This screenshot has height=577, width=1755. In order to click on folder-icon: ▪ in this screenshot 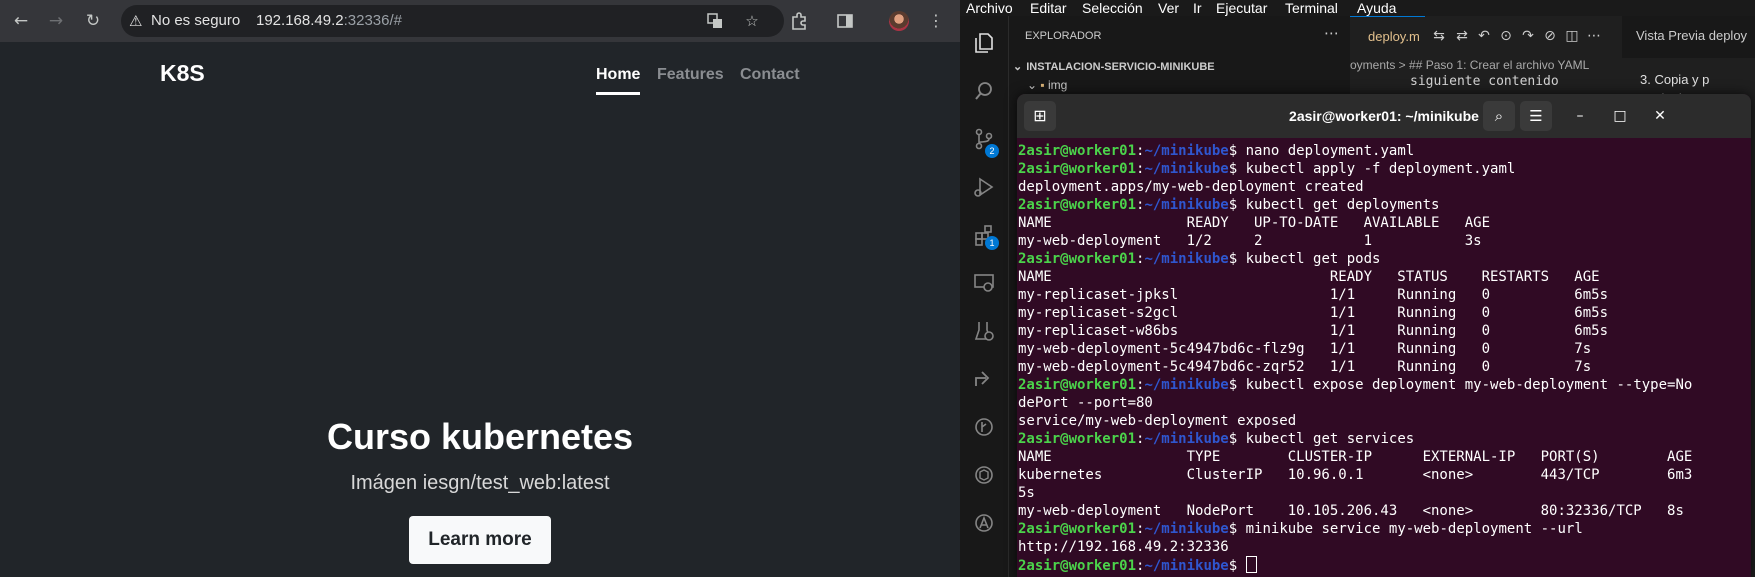, I will do `click(1044, 85)`.